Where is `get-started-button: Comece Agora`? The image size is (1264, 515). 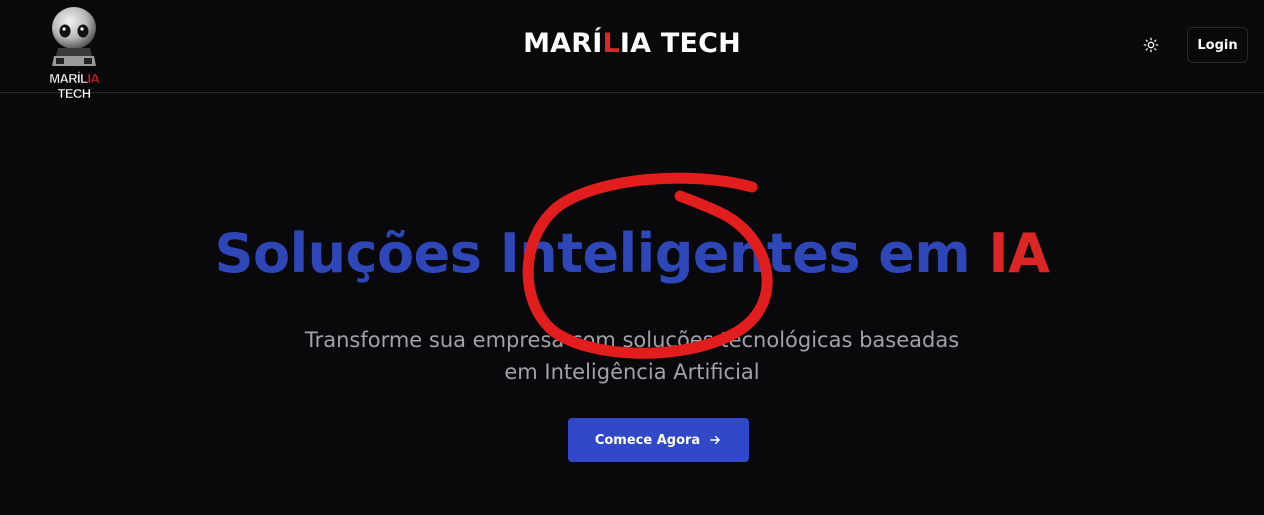 get-started-button: Comece Agora is located at coordinates (658, 440).